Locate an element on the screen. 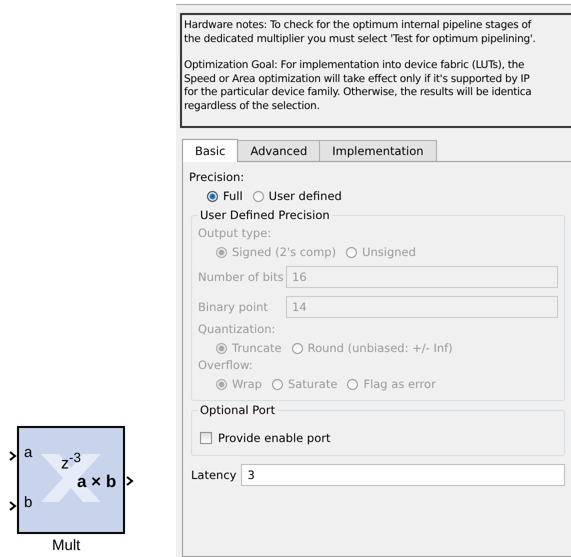 This screenshot has height=557, width=571. latency-label: Latency is located at coordinates (213, 475).